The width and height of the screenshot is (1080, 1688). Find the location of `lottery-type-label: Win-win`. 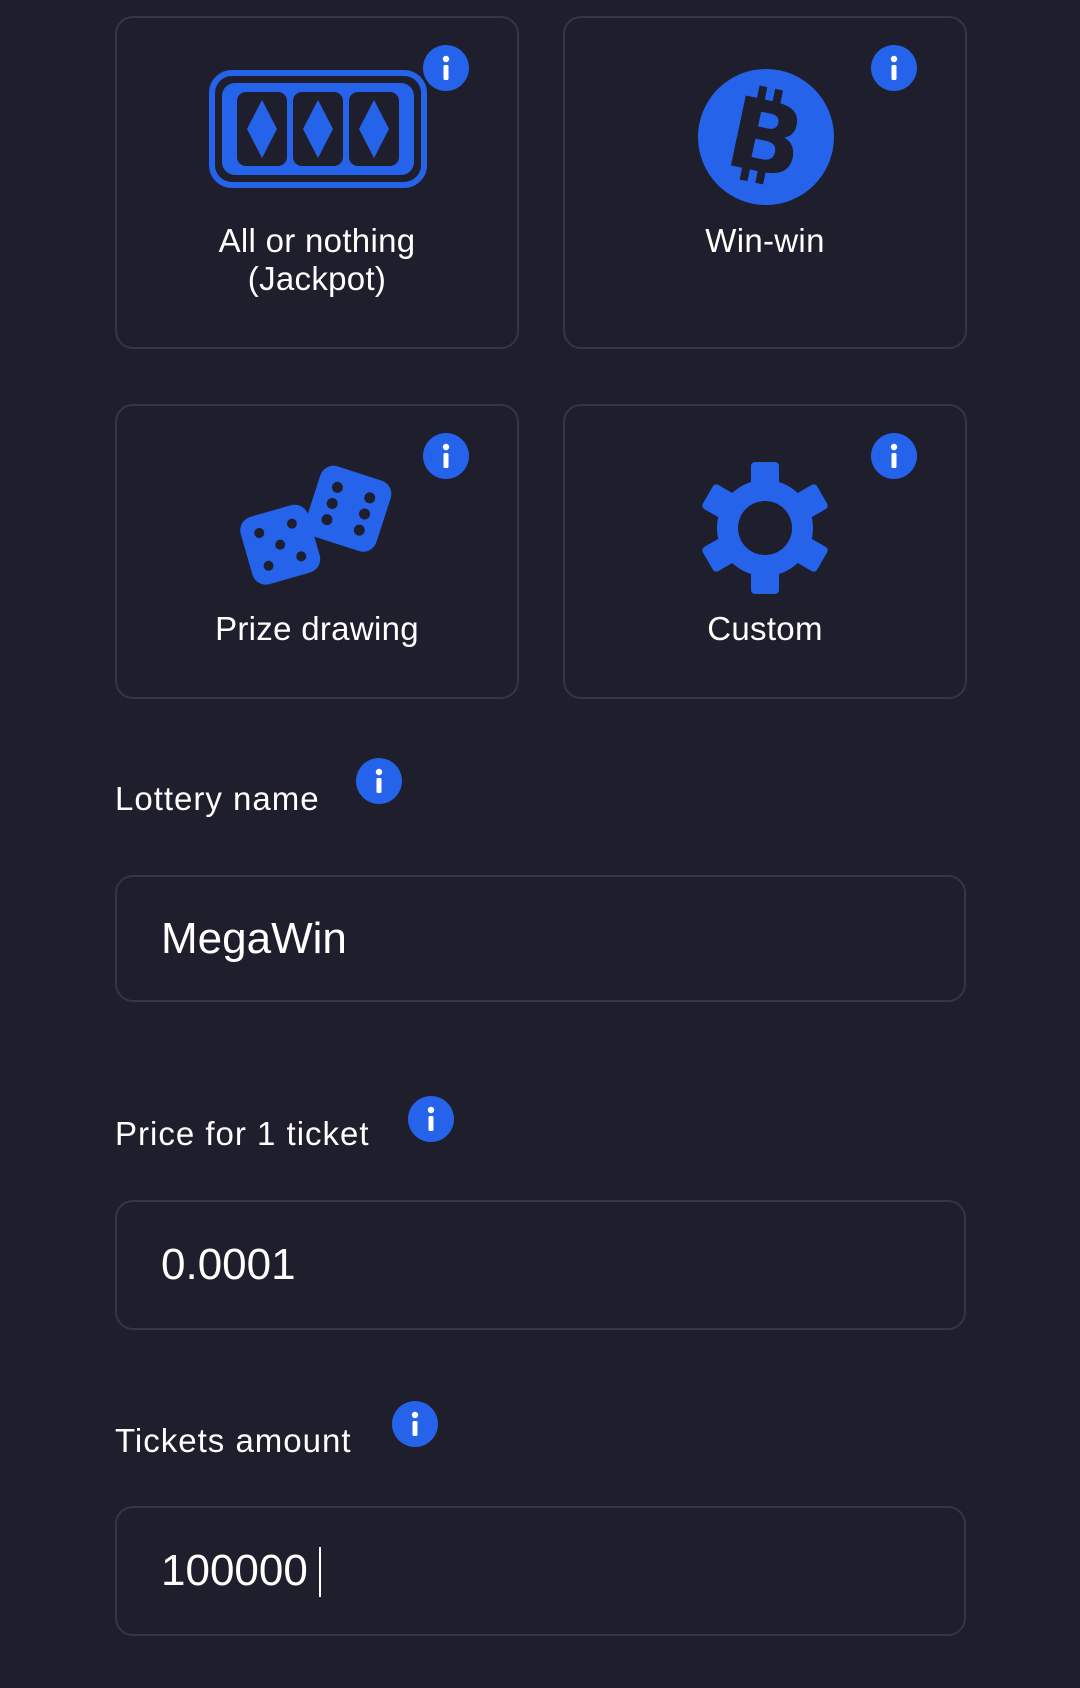

lottery-type-label: Win-win is located at coordinates (765, 240).